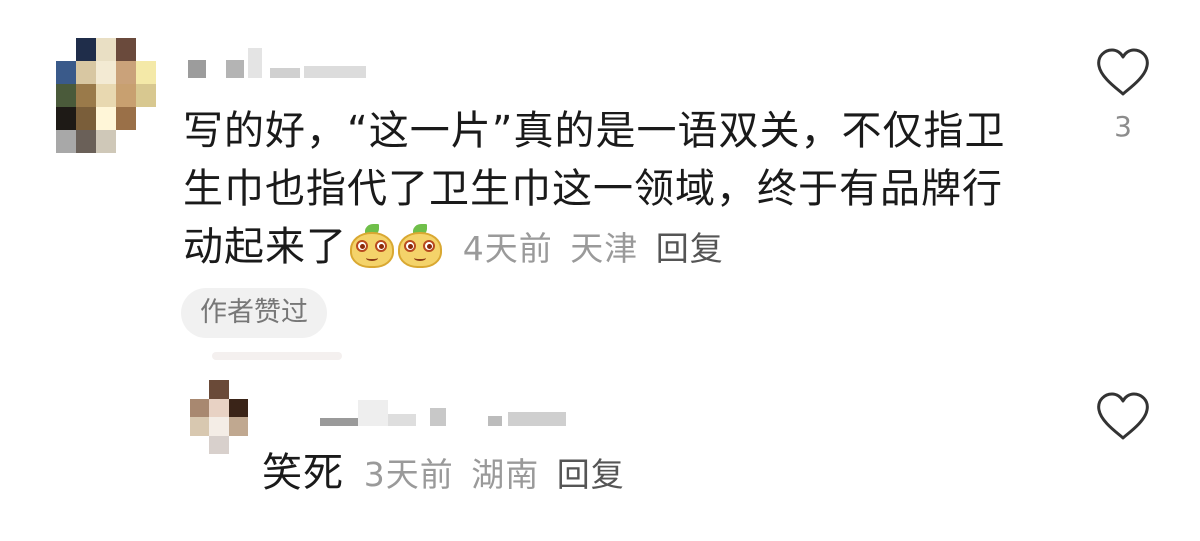  What do you see at coordinates (254, 313) in the screenshot?
I see `author-liked-badge: 作者赞过` at bounding box center [254, 313].